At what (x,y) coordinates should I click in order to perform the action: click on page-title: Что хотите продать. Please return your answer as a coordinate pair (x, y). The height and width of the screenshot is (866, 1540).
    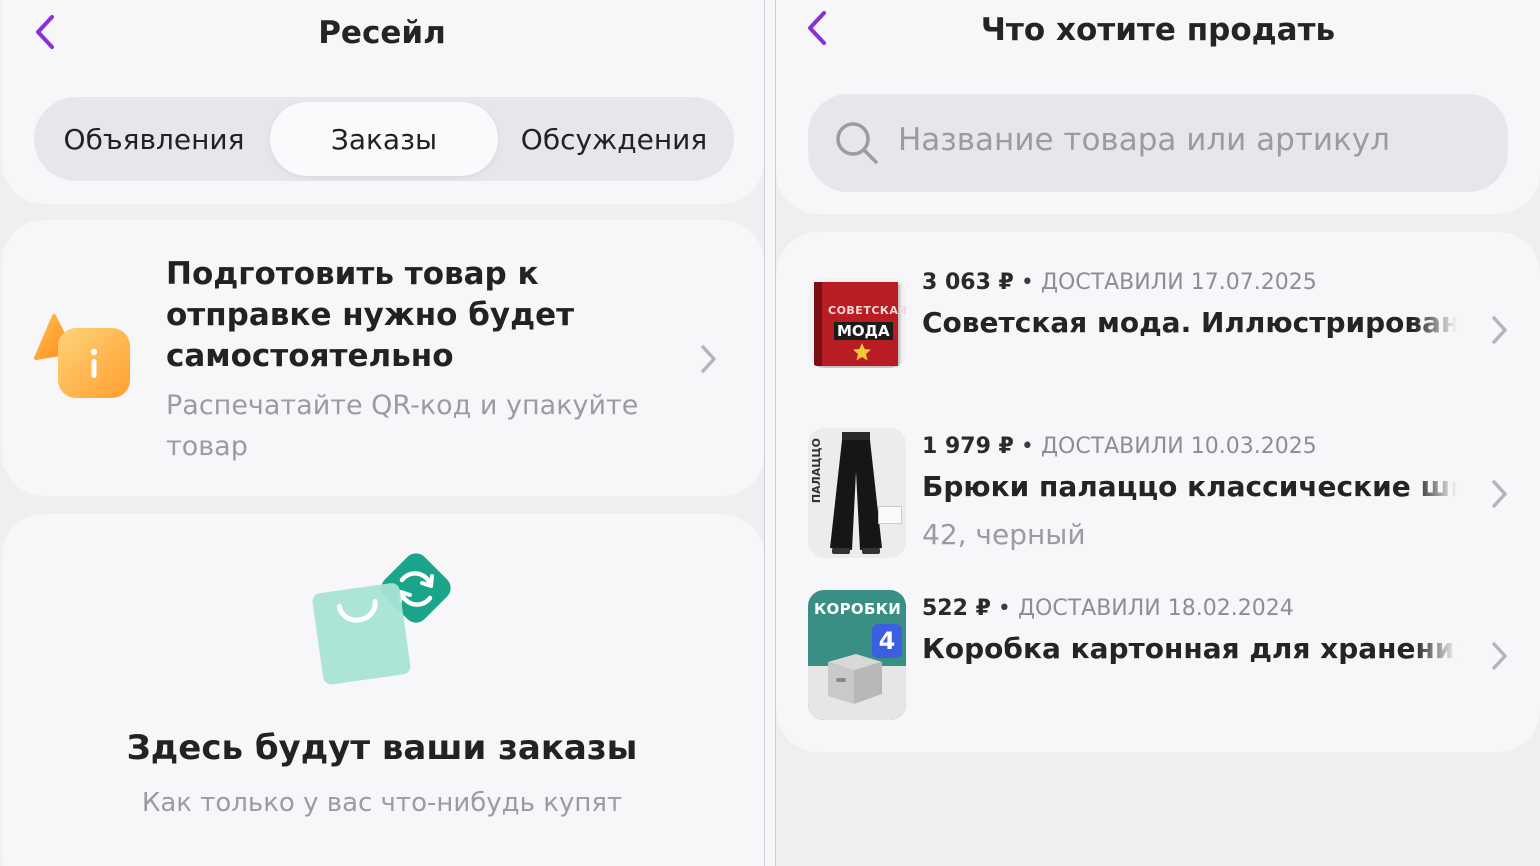
    Looking at the image, I should click on (1158, 30).